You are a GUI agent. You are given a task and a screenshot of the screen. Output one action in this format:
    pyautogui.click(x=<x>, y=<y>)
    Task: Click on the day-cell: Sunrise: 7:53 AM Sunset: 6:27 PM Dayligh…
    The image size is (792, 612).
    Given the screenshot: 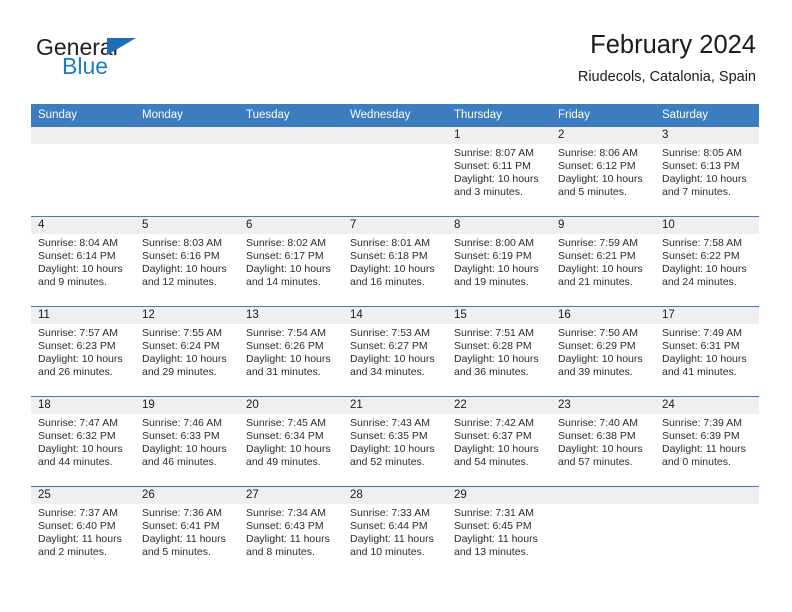 What is the action you would take?
    pyautogui.click(x=395, y=360)
    